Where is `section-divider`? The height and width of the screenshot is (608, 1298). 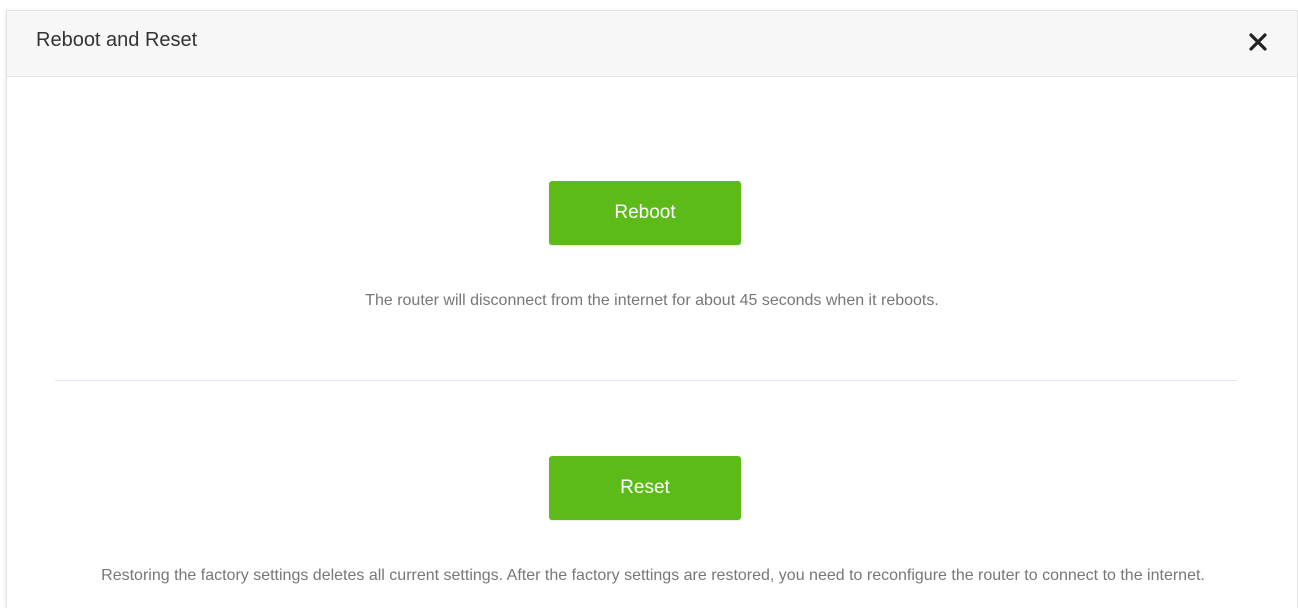
section-divider is located at coordinates (646, 380).